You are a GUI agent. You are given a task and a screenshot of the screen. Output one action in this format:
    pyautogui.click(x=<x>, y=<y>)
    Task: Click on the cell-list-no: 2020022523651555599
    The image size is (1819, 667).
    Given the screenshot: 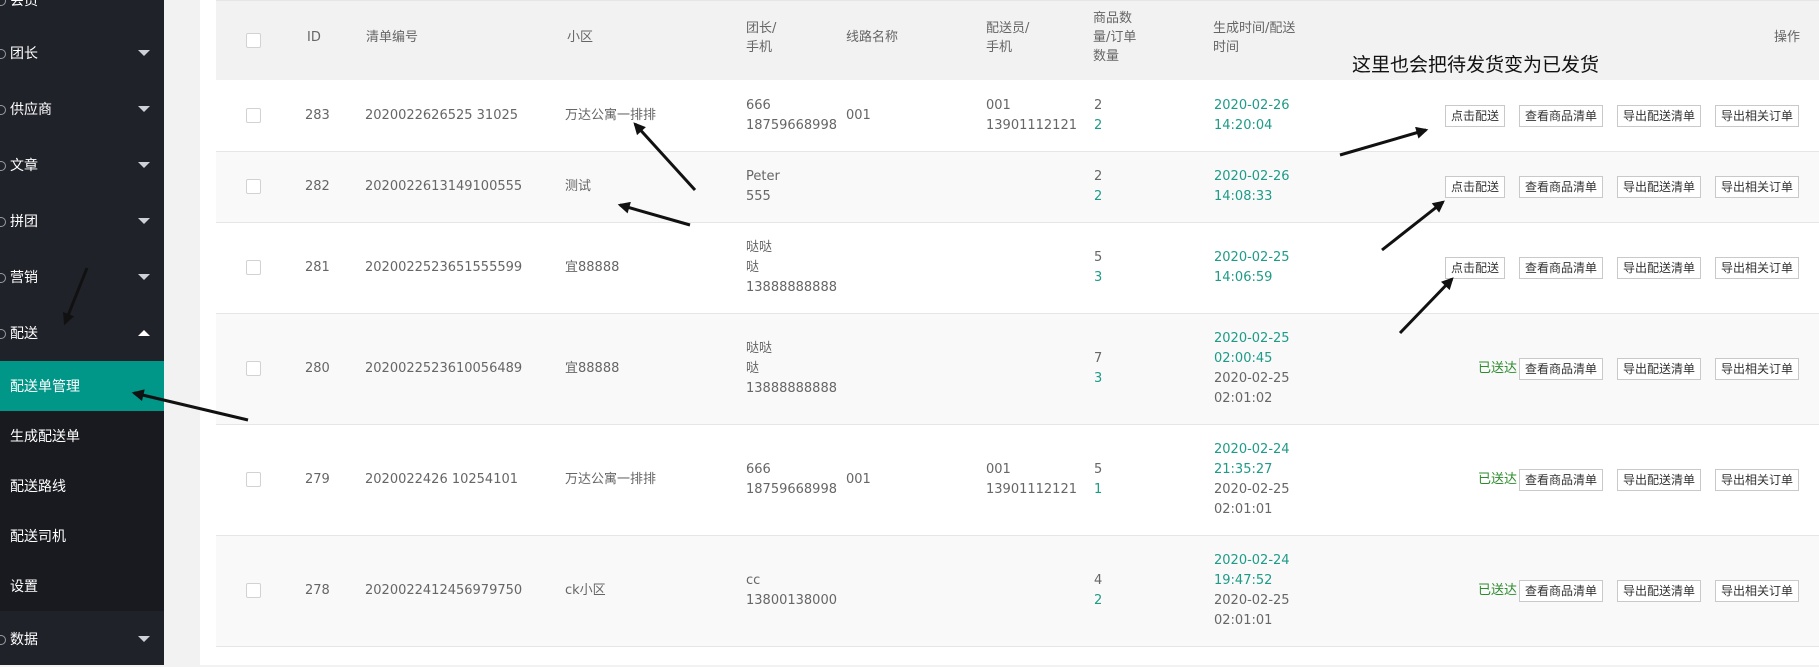 What is the action you would take?
    pyautogui.click(x=444, y=267)
    